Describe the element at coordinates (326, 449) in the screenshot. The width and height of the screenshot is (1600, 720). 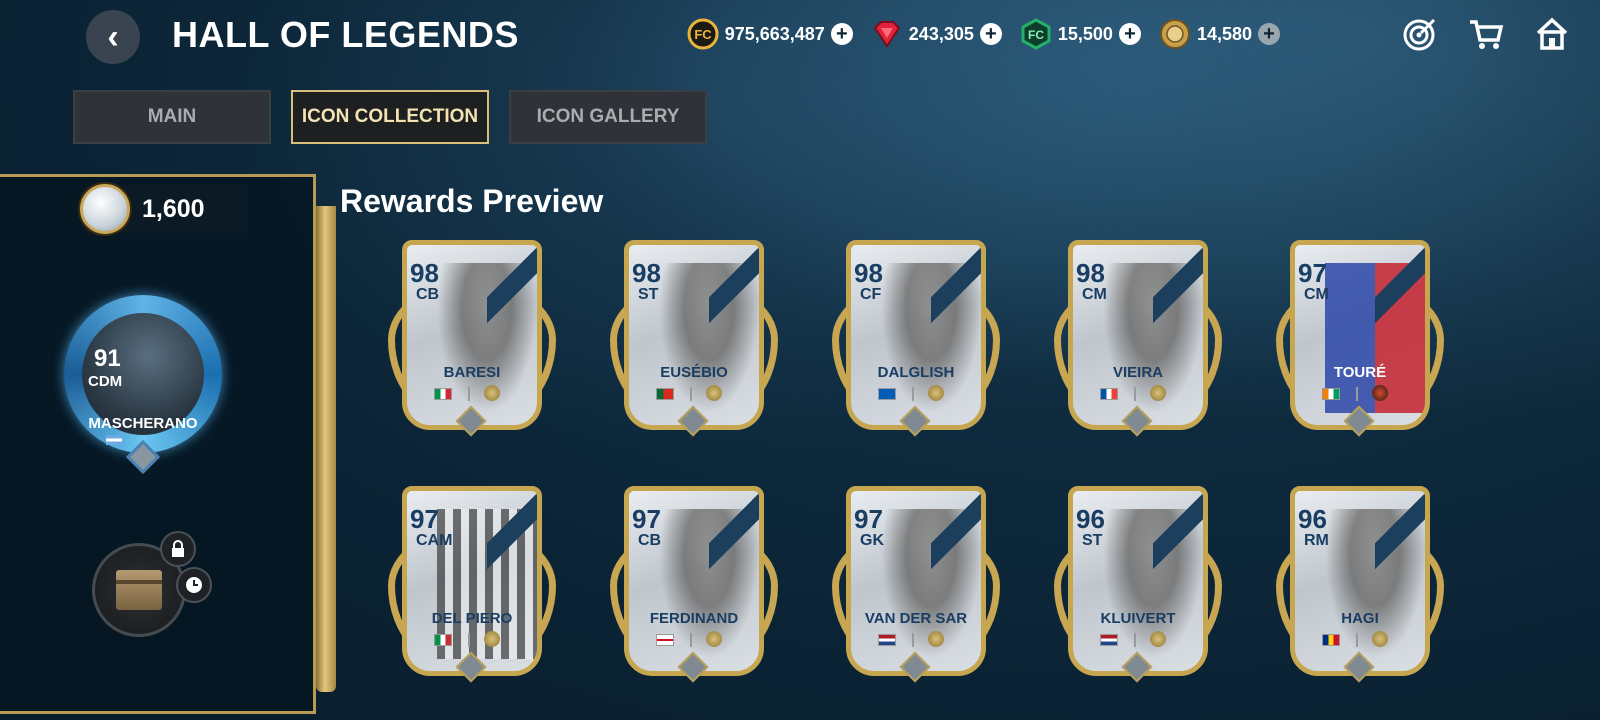
I see `gold-divider` at that location.